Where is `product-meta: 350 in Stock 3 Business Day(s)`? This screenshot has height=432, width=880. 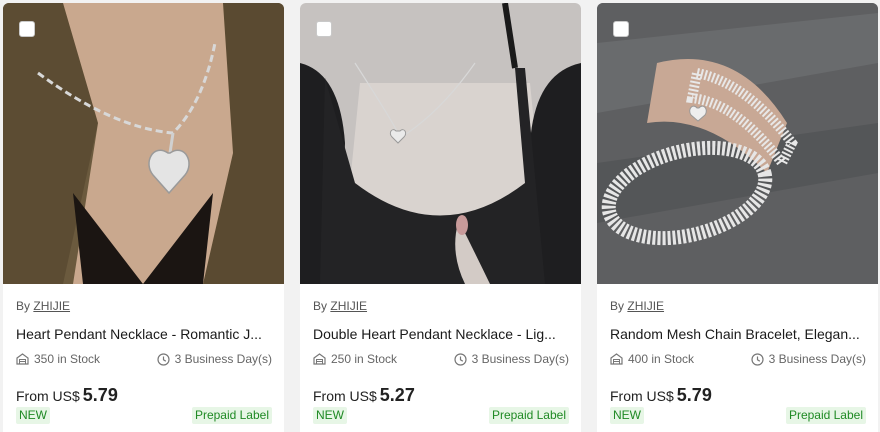 product-meta: 350 in Stock 3 Business Day(s) is located at coordinates (144, 359).